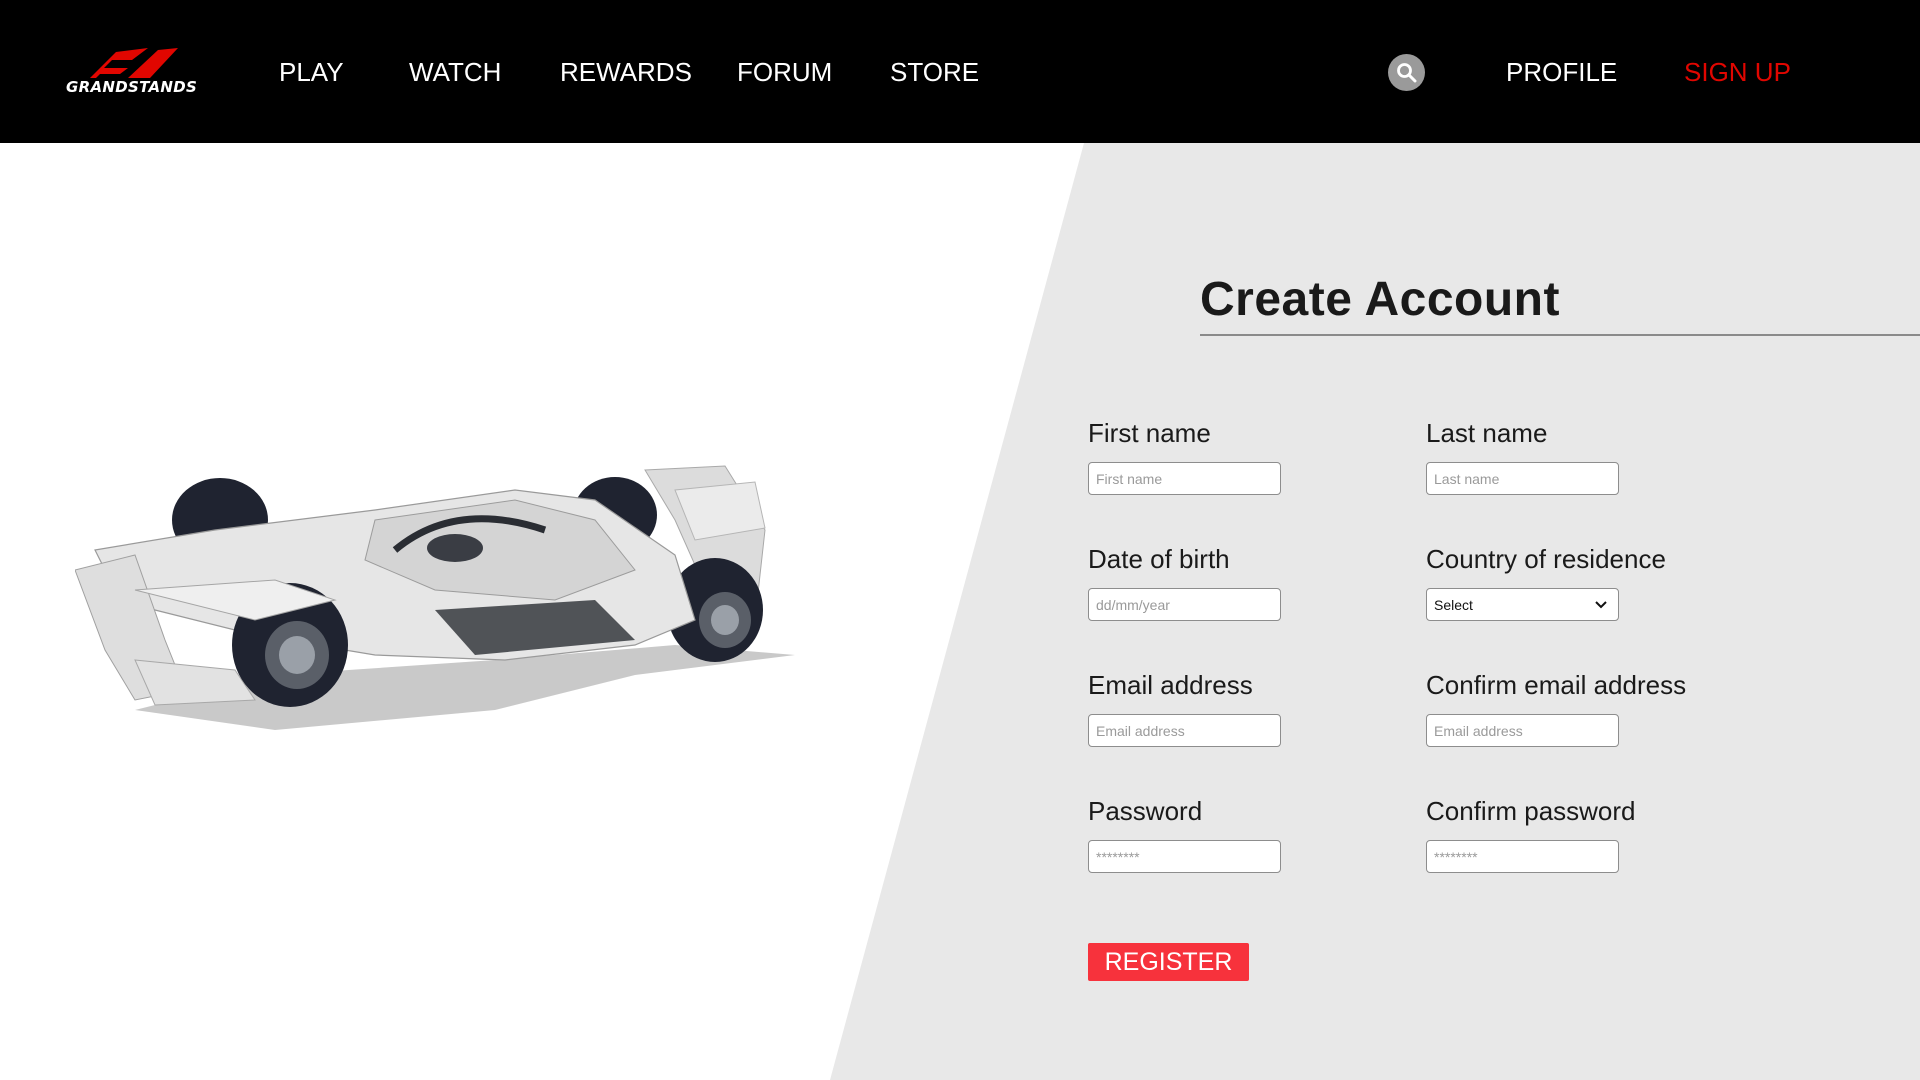 Image resolution: width=1920 pixels, height=1080 pixels. I want to click on register-button: REGISTER, so click(1168, 962).